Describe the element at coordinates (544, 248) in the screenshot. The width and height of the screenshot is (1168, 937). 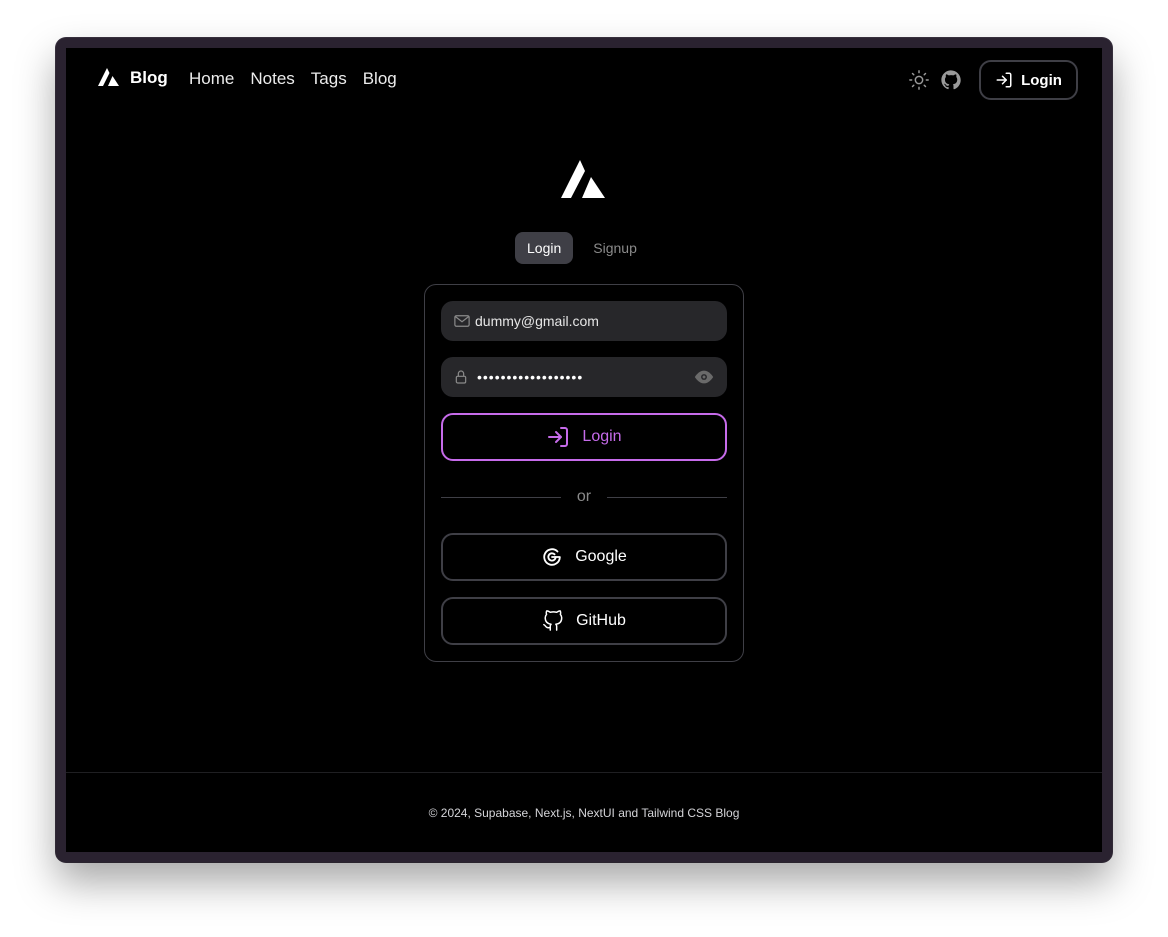
I see `tab-login: Login` at that location.